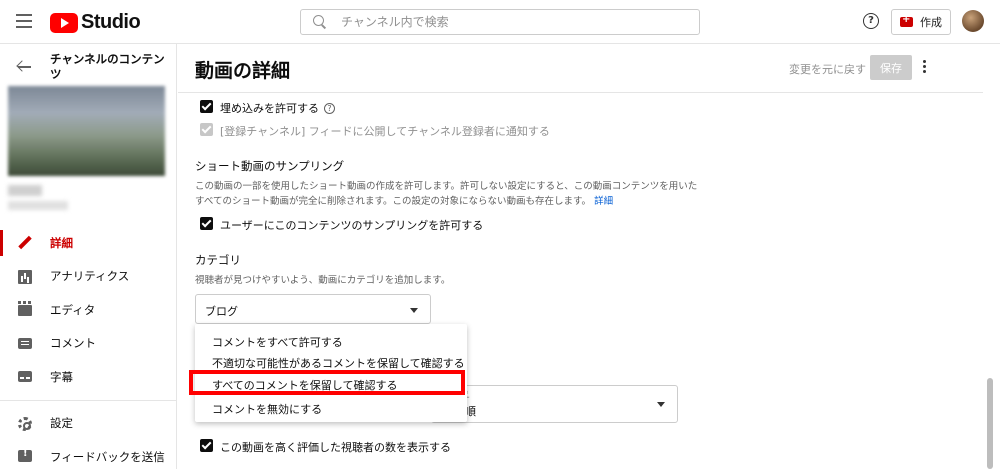 The image size is (1000, 469). I want to click on sidebar-item-feedback: フィードバックを送信, so click(88, 454).